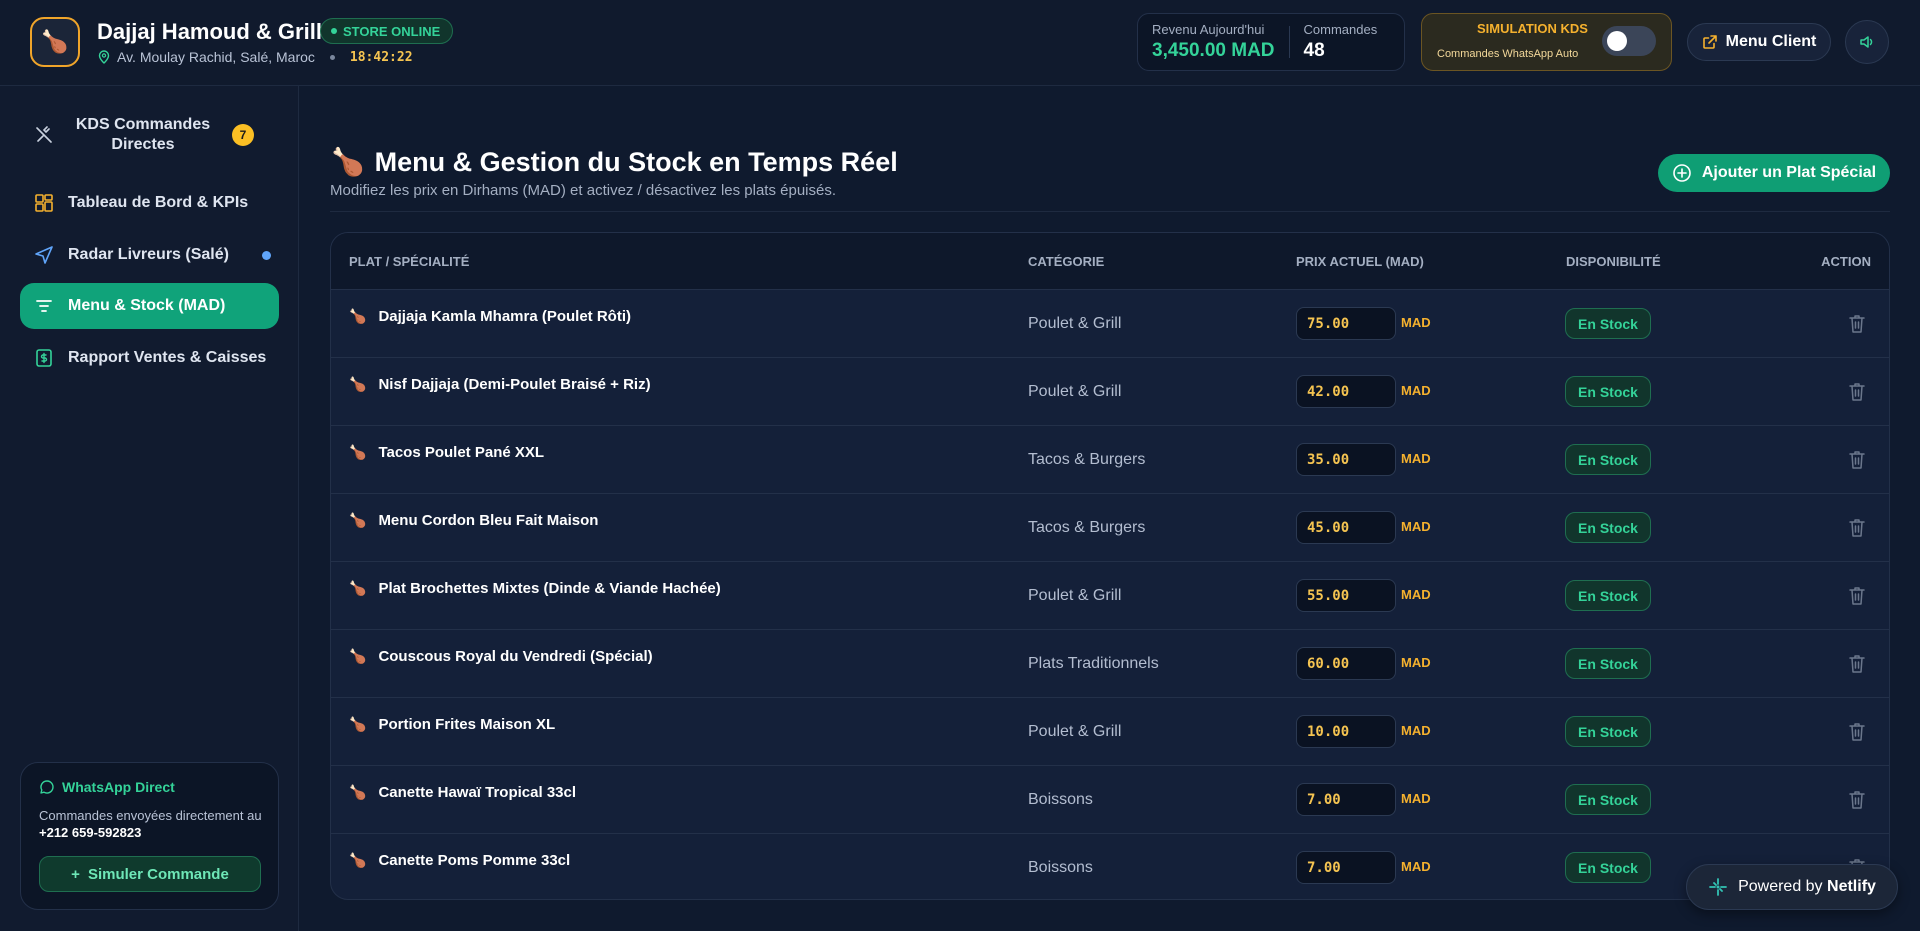 The width and height of the screenshot is (1920, 931). Describe the element at coordinates (1617, 41) in the screenshot. I see `toggle-knob` at that location.